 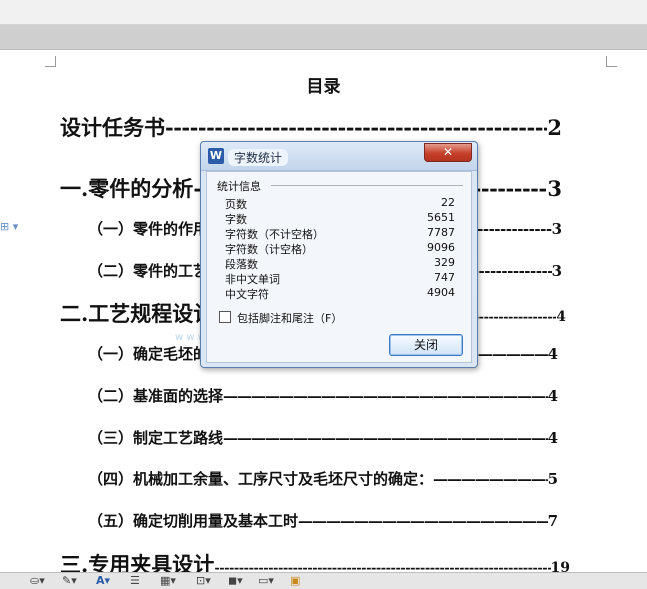 I want to click on stat-row: 字符数（不计空格） 7787, so click(x=340, y=233).